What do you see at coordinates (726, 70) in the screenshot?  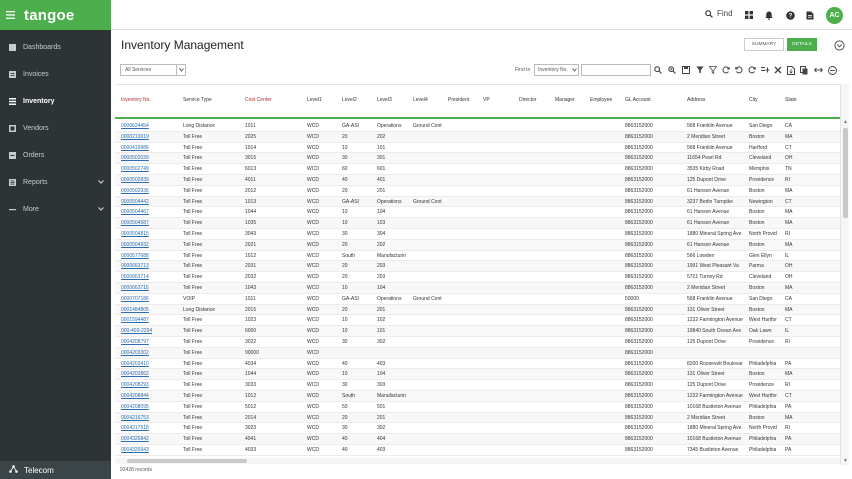 I see `refresh-icon` at bounding box center [726, 70].